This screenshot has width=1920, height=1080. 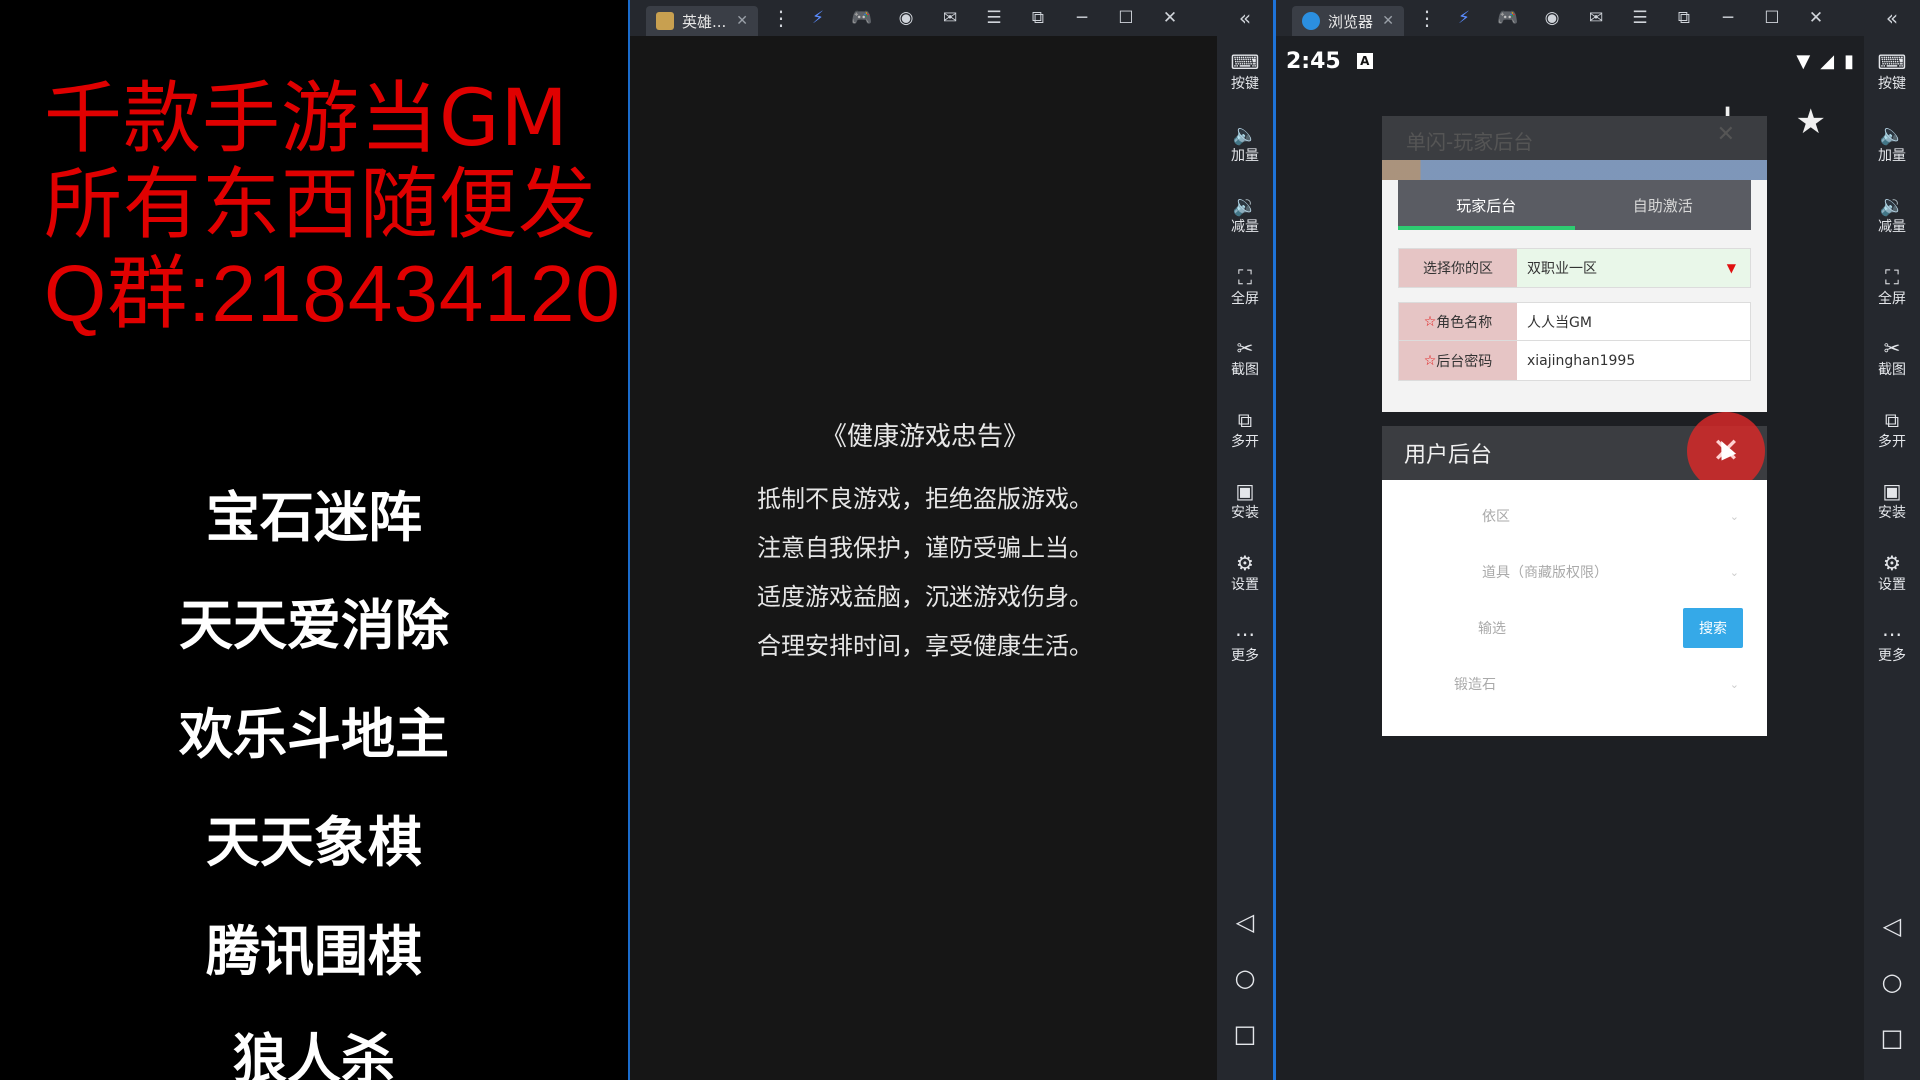 I want to click on tab-game: 英雄... ✕, so click(x=702, y=21).